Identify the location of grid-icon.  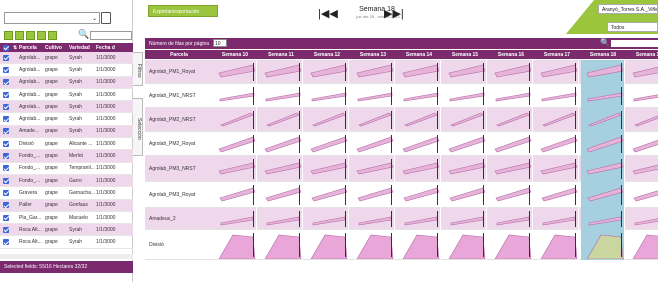
(8, 35).